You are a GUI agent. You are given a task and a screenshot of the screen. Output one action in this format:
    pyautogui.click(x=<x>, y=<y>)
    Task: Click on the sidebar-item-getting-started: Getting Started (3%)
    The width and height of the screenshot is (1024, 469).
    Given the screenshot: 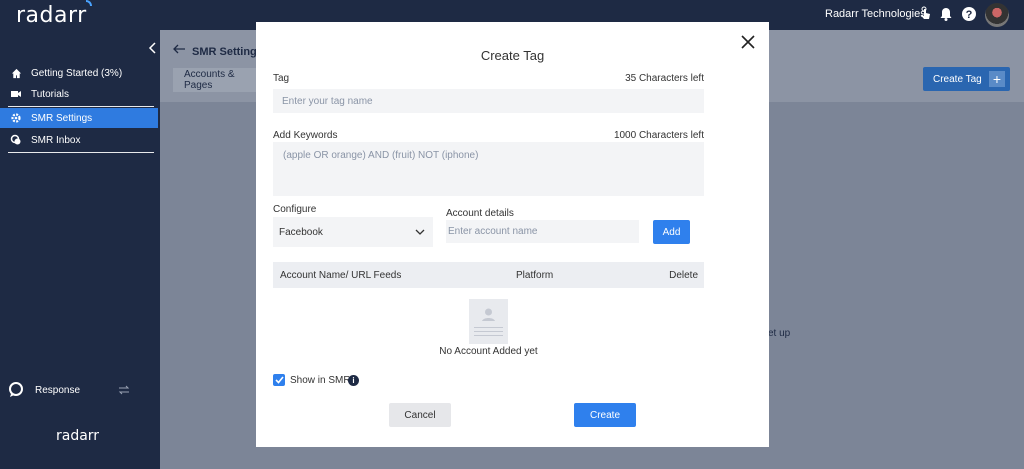 What is the action you would take?
    pyautogui.click(x=79, y=73)
    